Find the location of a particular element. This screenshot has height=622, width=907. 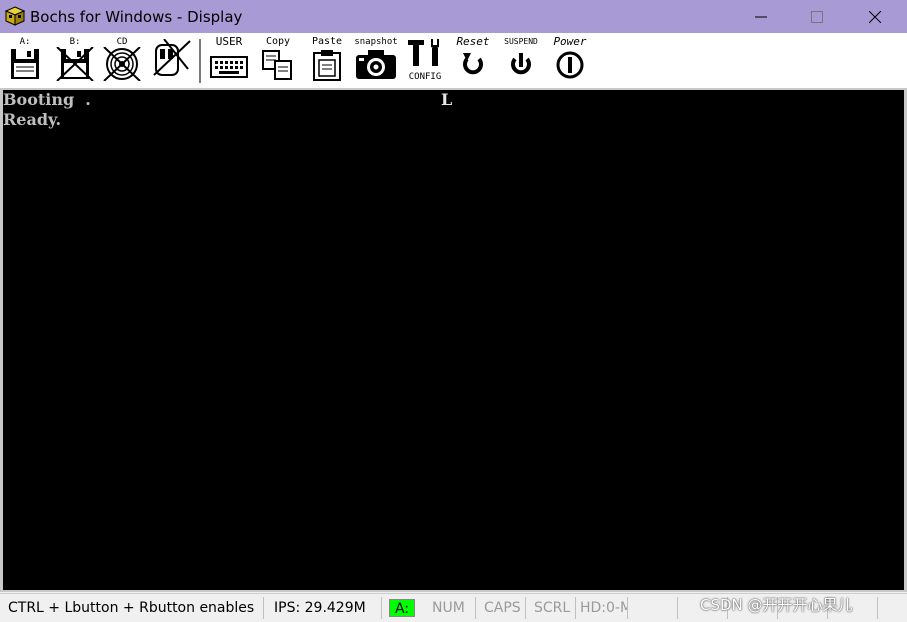

user-label: USER is located at coordinates (229, 41).